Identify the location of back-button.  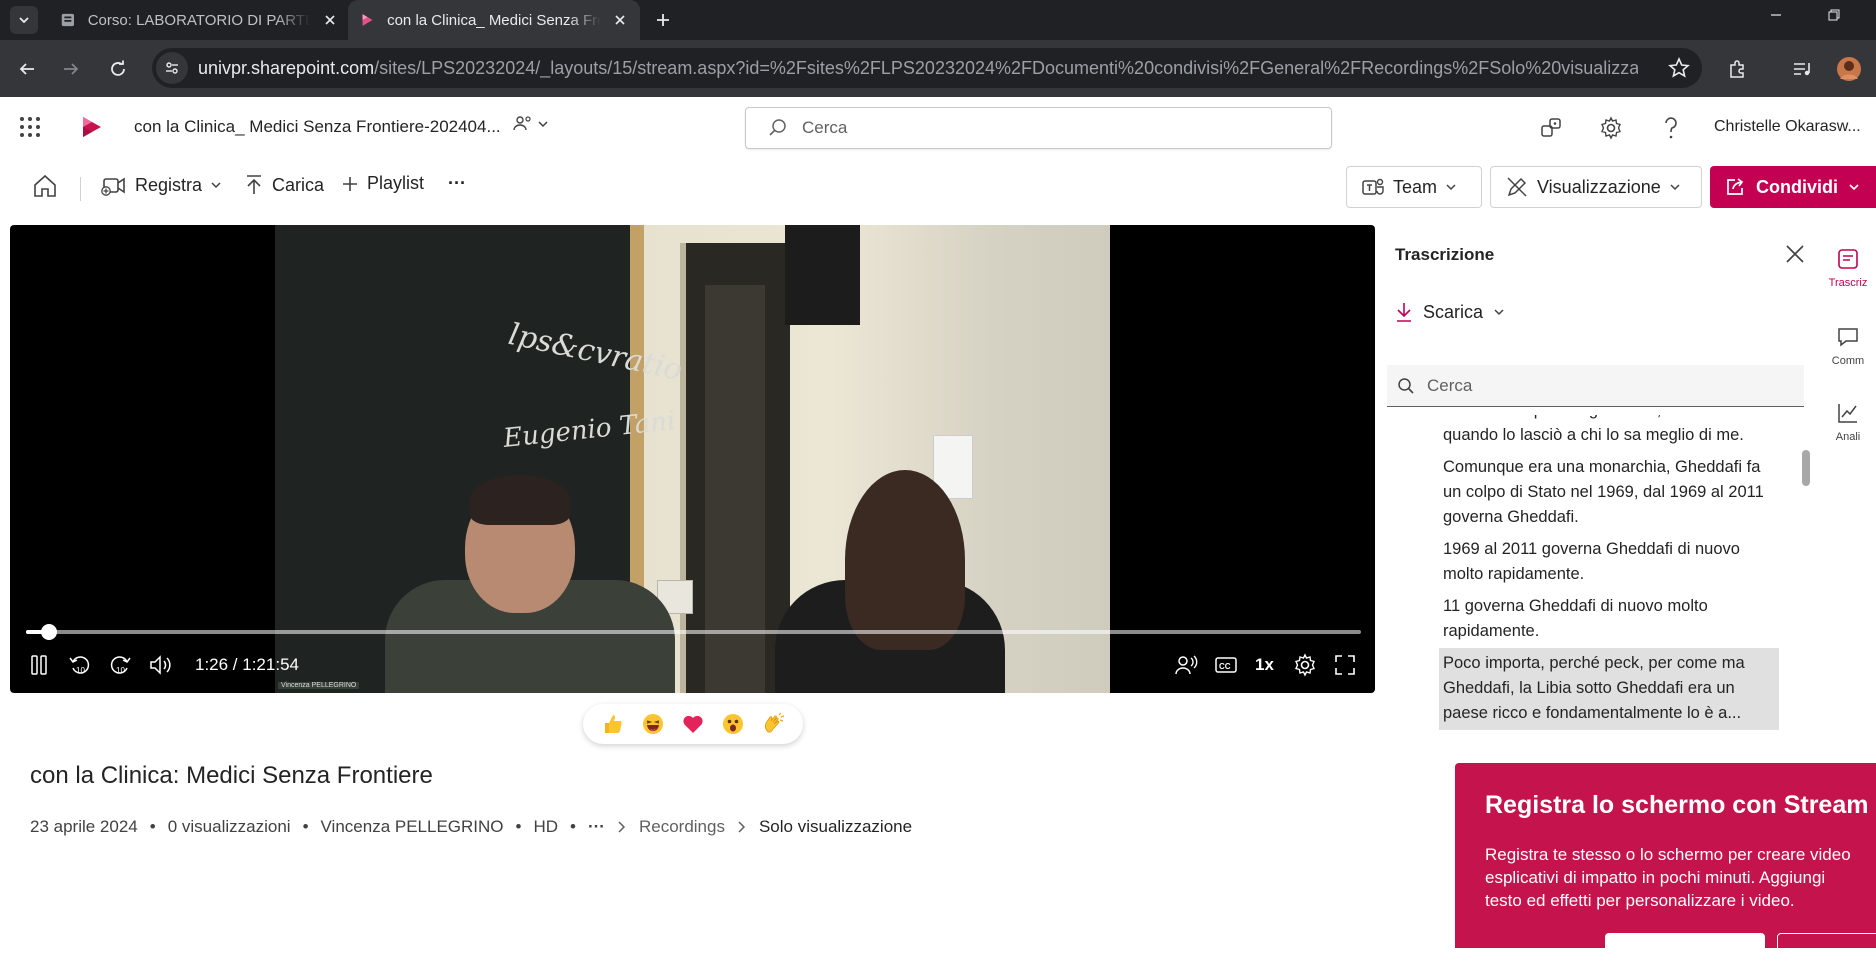
(27, 69).